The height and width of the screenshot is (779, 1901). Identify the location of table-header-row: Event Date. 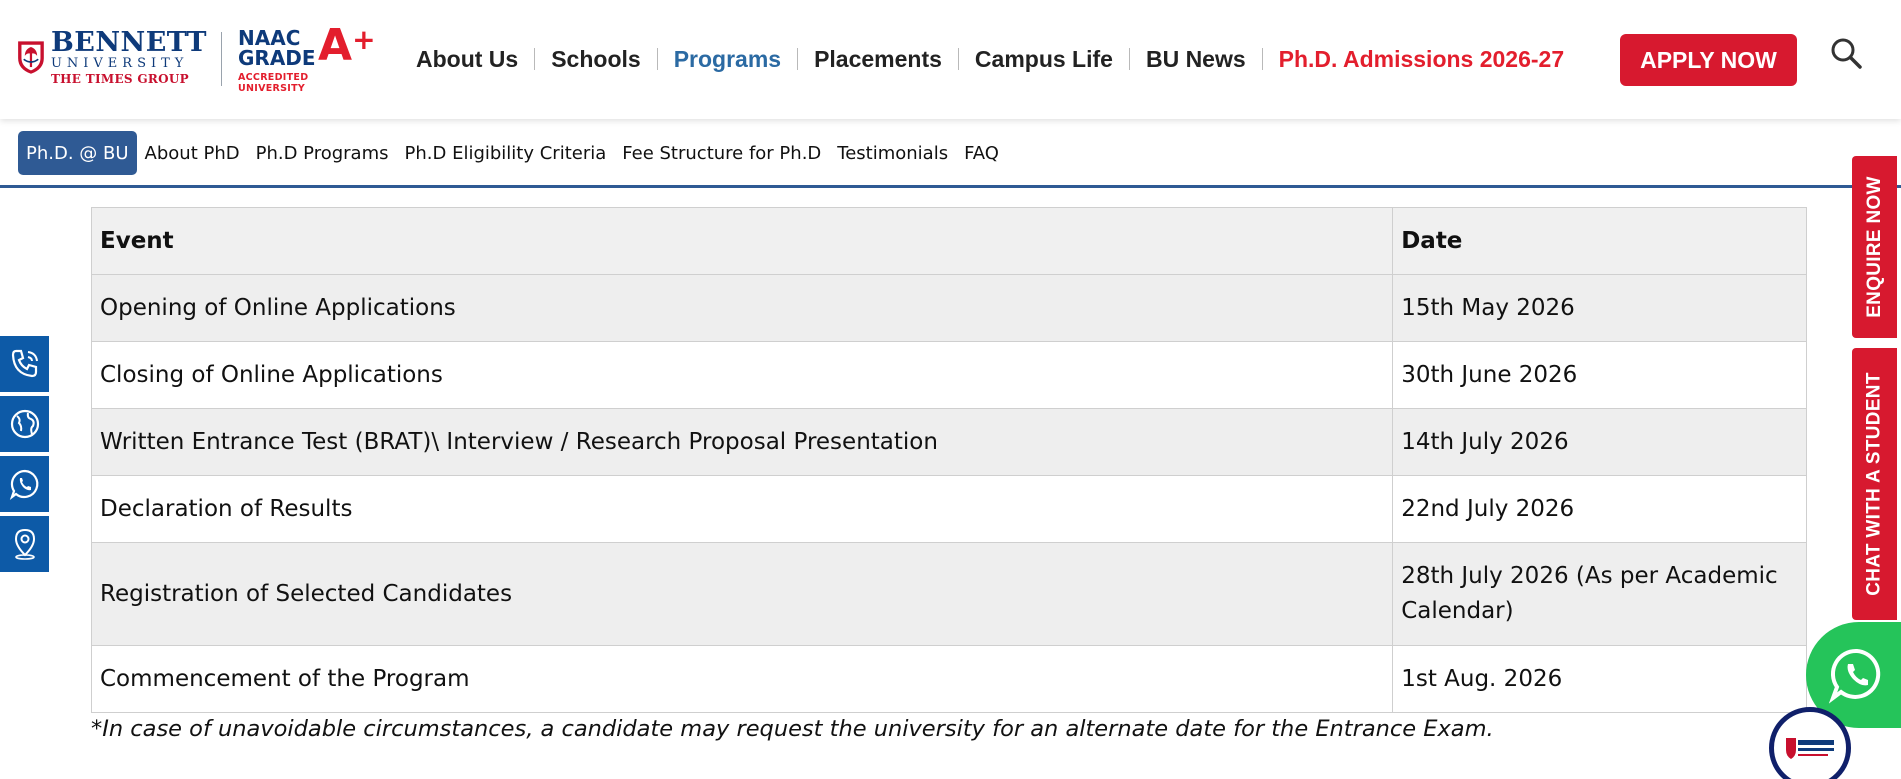
(948, 241).